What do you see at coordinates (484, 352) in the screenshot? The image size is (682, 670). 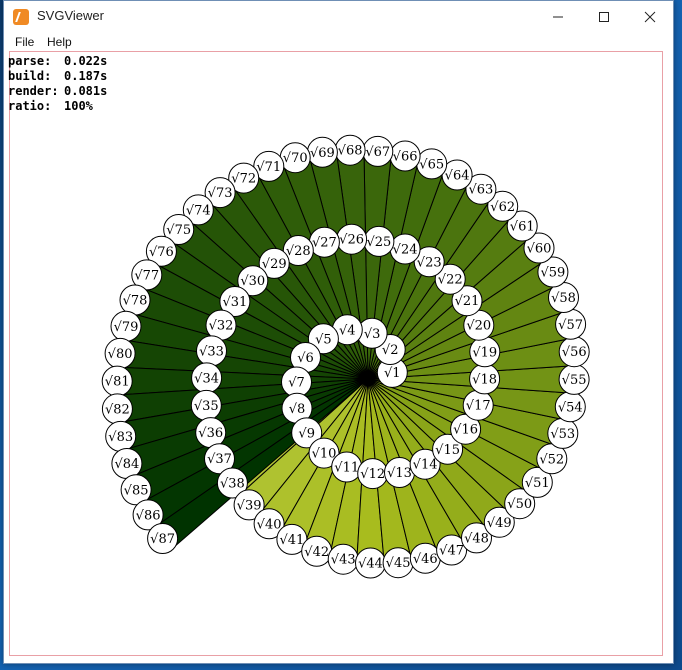 I see `spiral-label: √19` at bounding box center [484, 352].